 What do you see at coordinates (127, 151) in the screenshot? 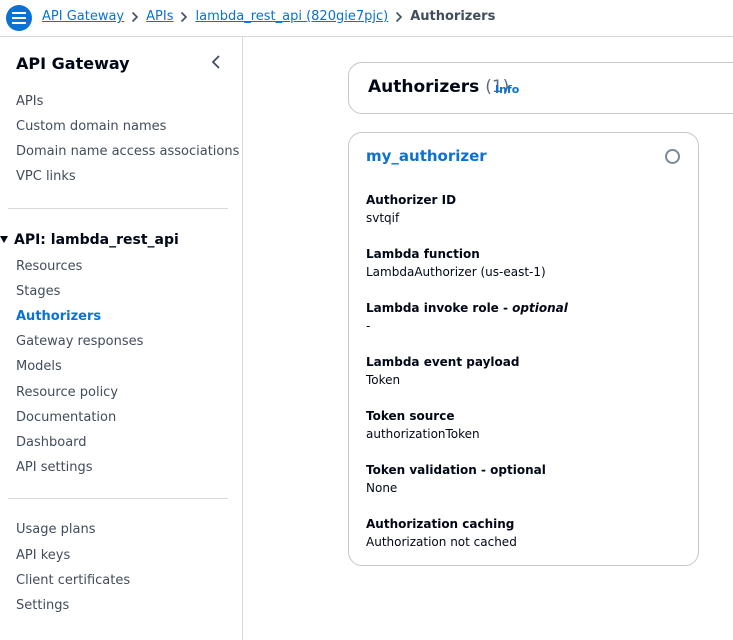
I see `sidebar-item-domain-name-access-associations: Domain name access associations` at bounding box center [127, 151].